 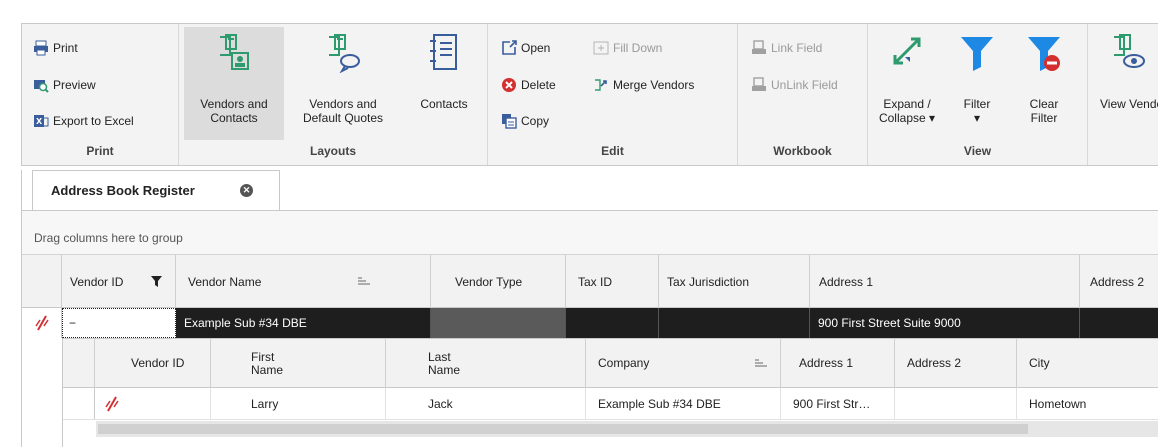 What do you see at coordinates (225, 281) in the screenshot?
I see `col-header-label: Vendor Name` at bounding box center [225, 281].